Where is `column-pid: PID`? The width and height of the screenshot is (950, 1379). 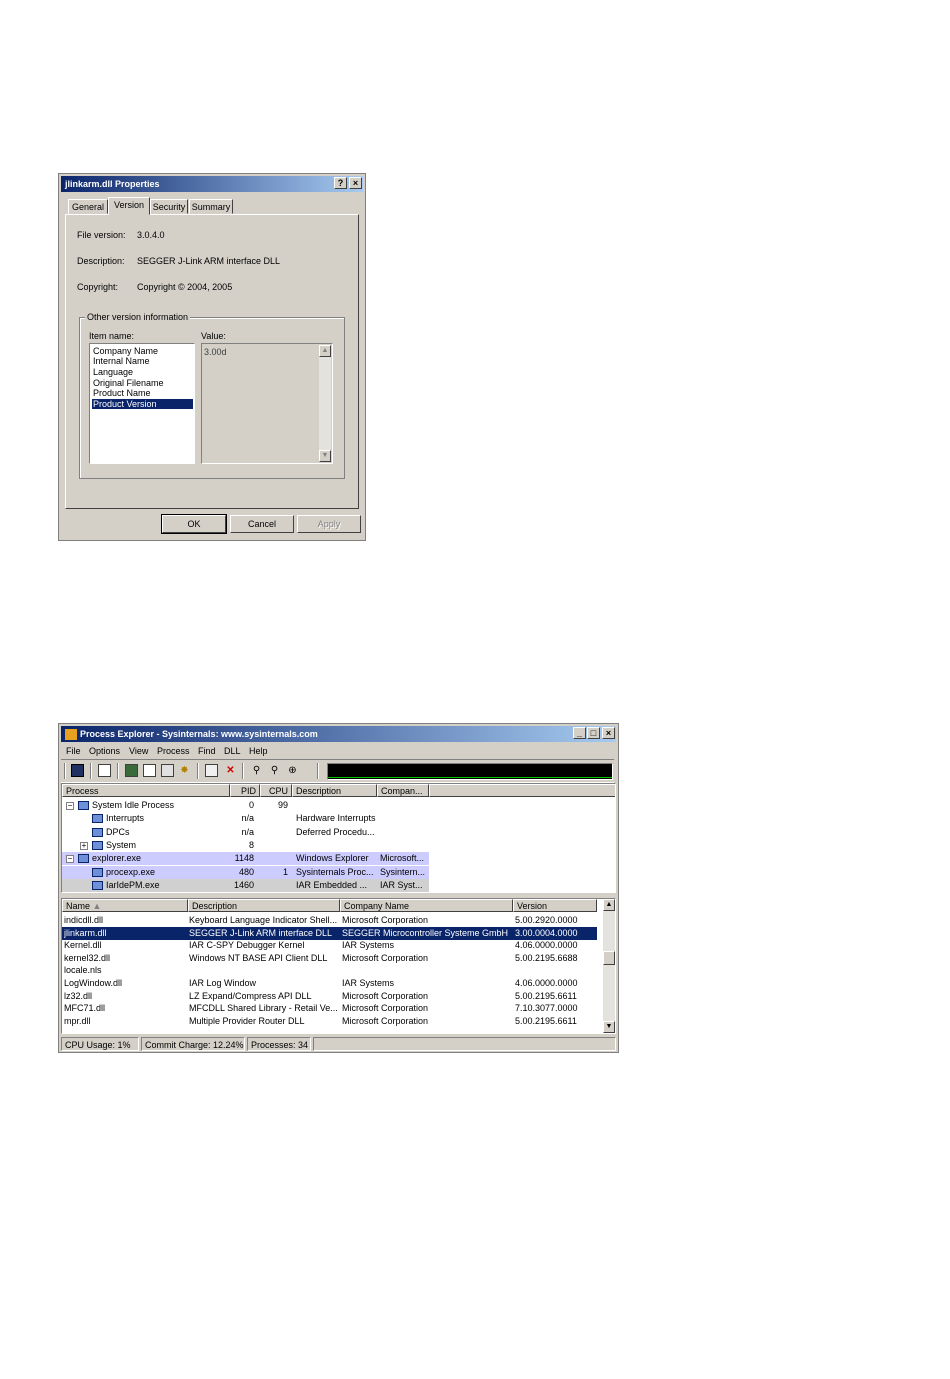 column-pid: PID is located at coordinates (245, 790).